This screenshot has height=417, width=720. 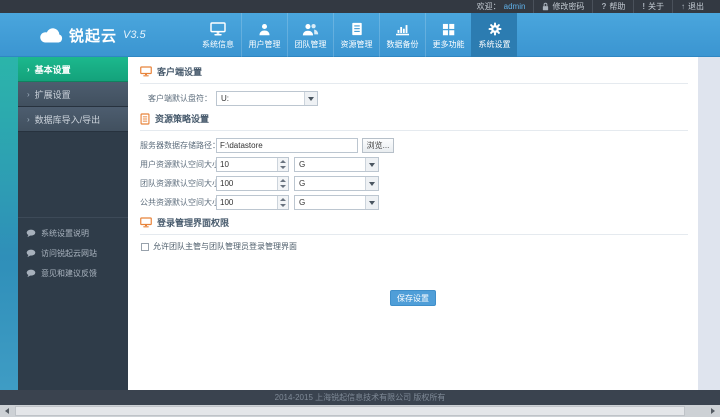 What do you see at coordinates (52, 69) in the screenshot?
I see `sidebar-item-label: 基本设置` at bounding box center [52, 69].